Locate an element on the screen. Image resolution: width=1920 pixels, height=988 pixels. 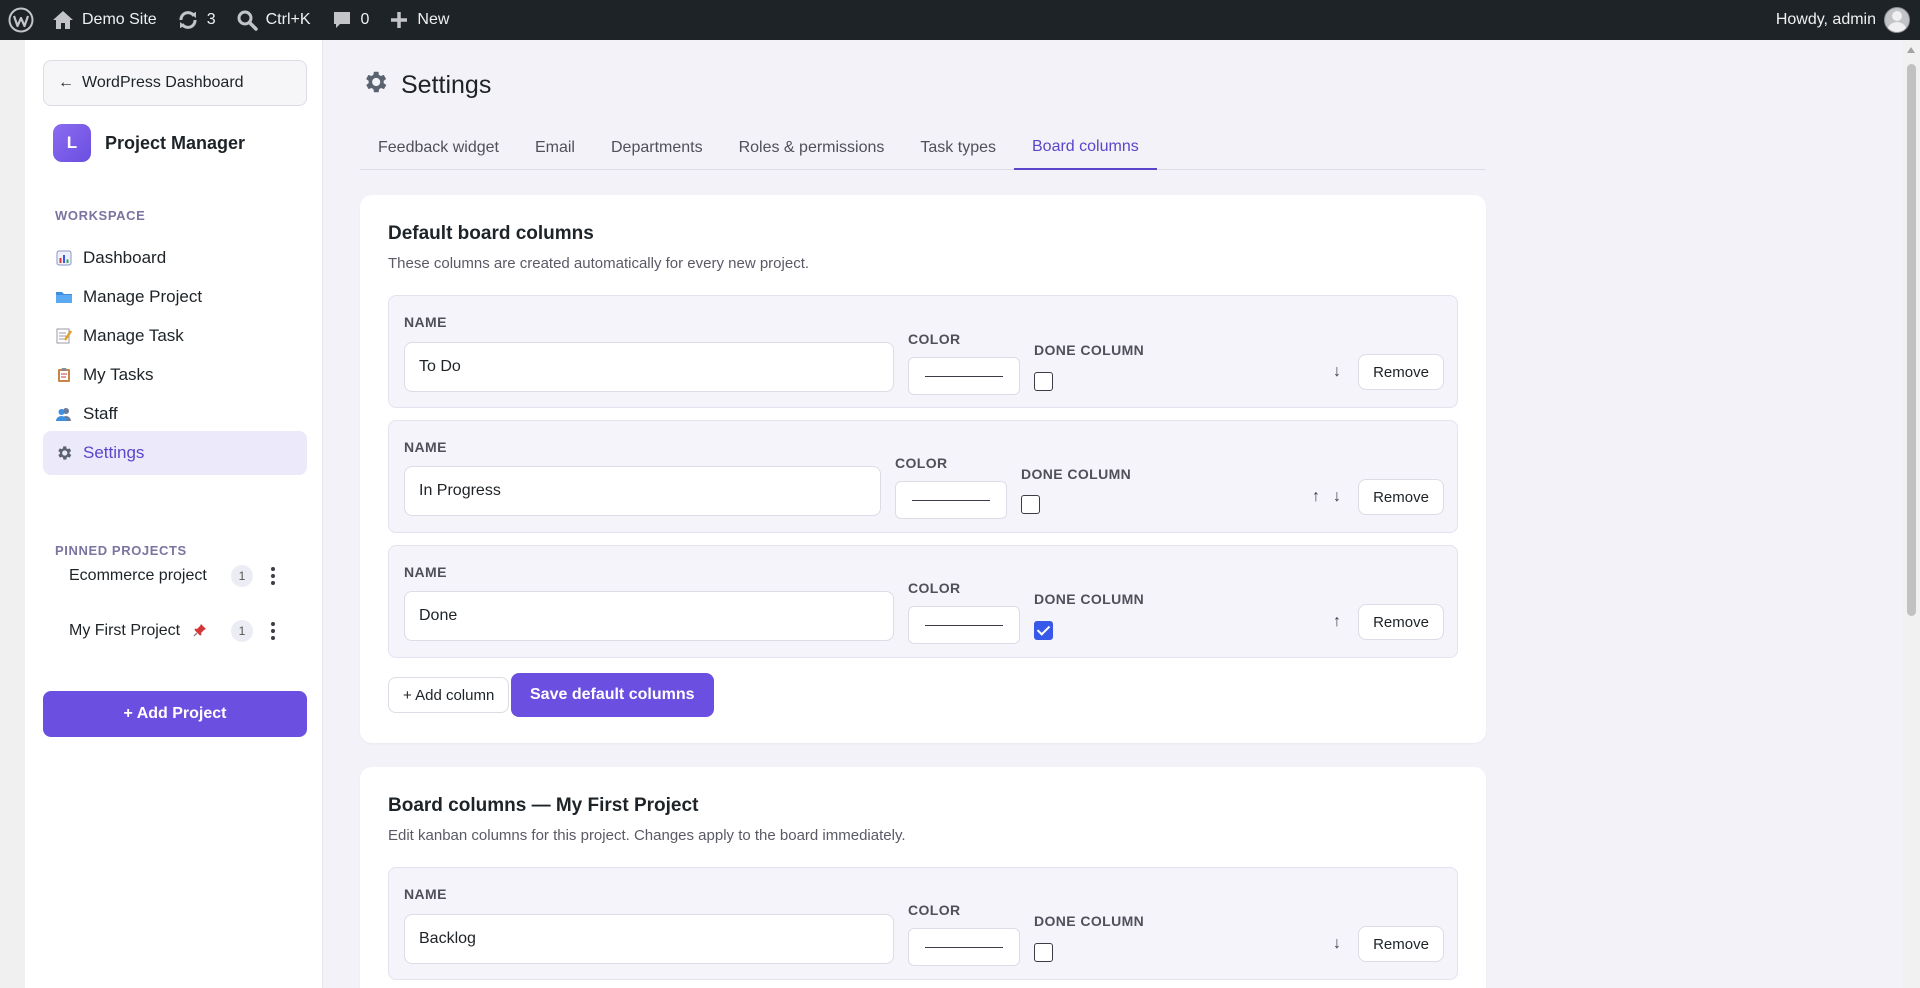
tab-board-columns: Board columns is located at coordinates (1085, 148).